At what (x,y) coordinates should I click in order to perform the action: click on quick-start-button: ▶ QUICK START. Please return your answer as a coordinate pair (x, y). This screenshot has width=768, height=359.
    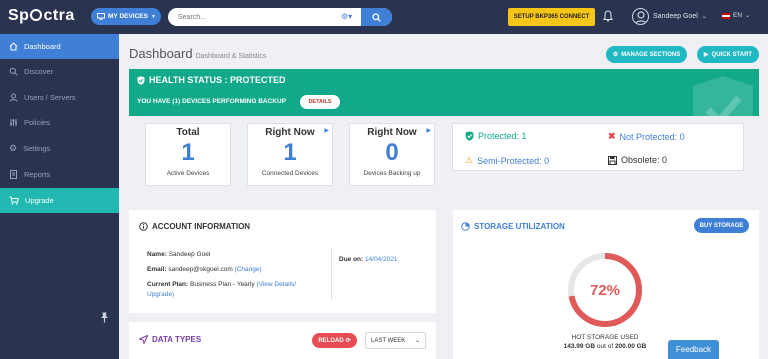
    Looking at the image, I should click on (728, 54).